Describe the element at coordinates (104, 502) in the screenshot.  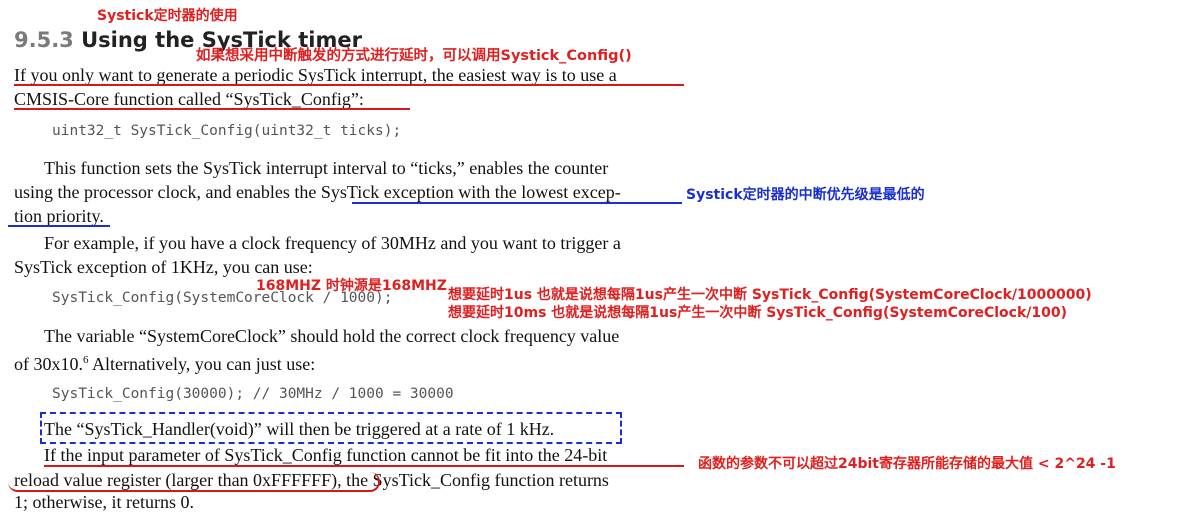
I see `paragraph-line: 1; otherwise, it returns 0.` at that location.